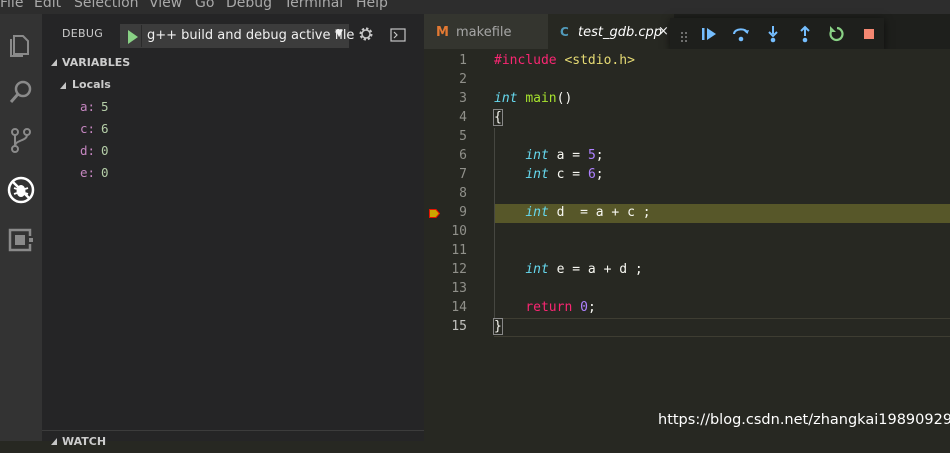 This screenshot has height=453, width=950. Describe the element at coordinates (463, 174) in the screenshot. I see `line-number: 7` at that location.